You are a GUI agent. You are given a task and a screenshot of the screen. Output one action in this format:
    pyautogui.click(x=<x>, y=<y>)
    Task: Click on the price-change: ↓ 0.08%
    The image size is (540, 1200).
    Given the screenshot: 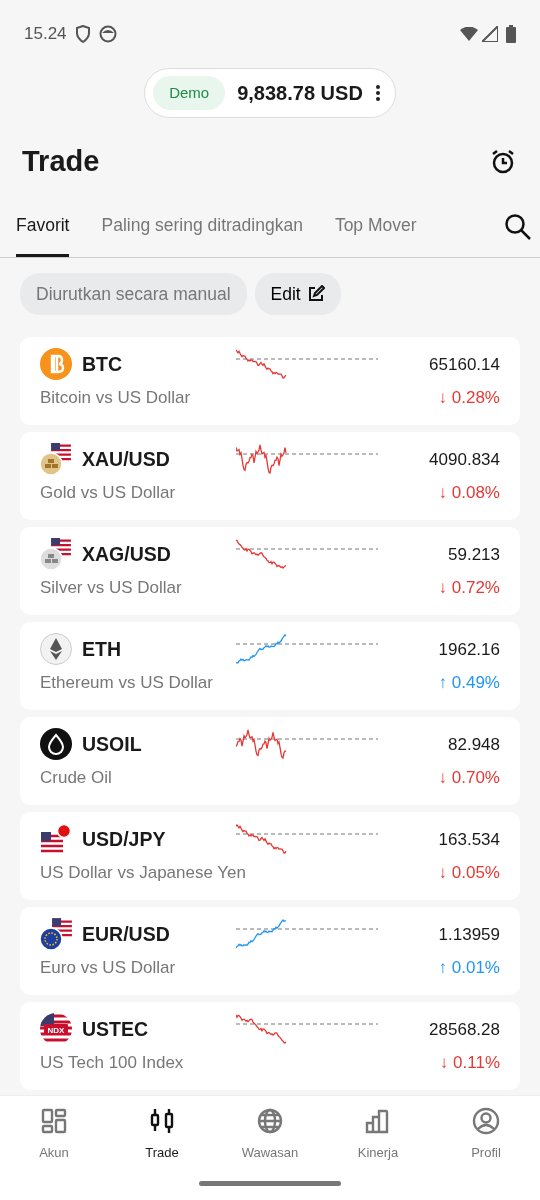 What is the action you would take?
    pyautogui.click(x=468, y=492)
    